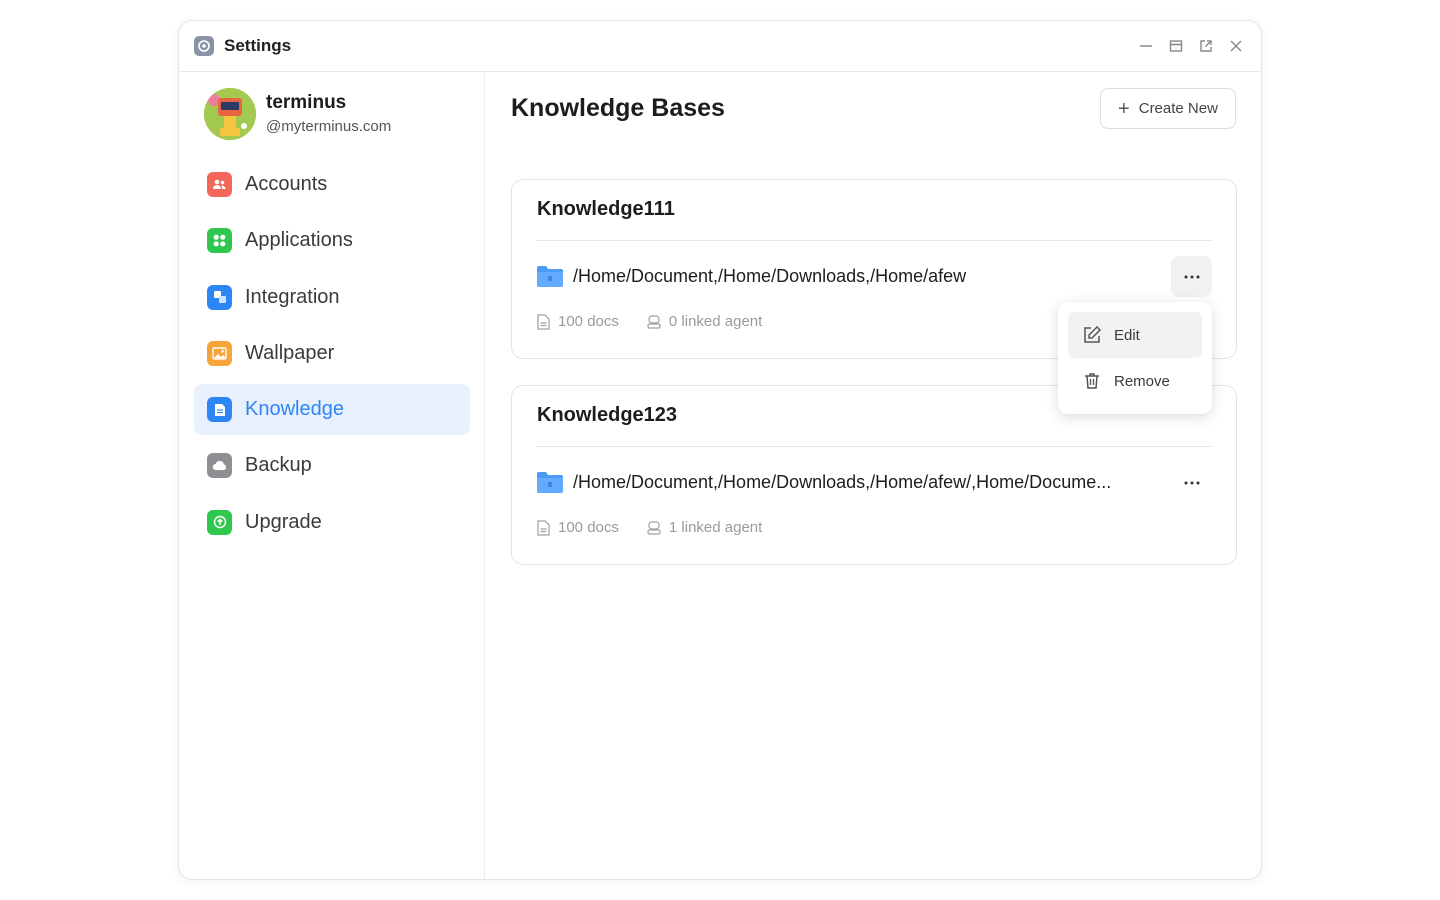 This screenshot has height=900, width=1440. I want to click on sidebar-item-integration: Integration, so click(332, 297).